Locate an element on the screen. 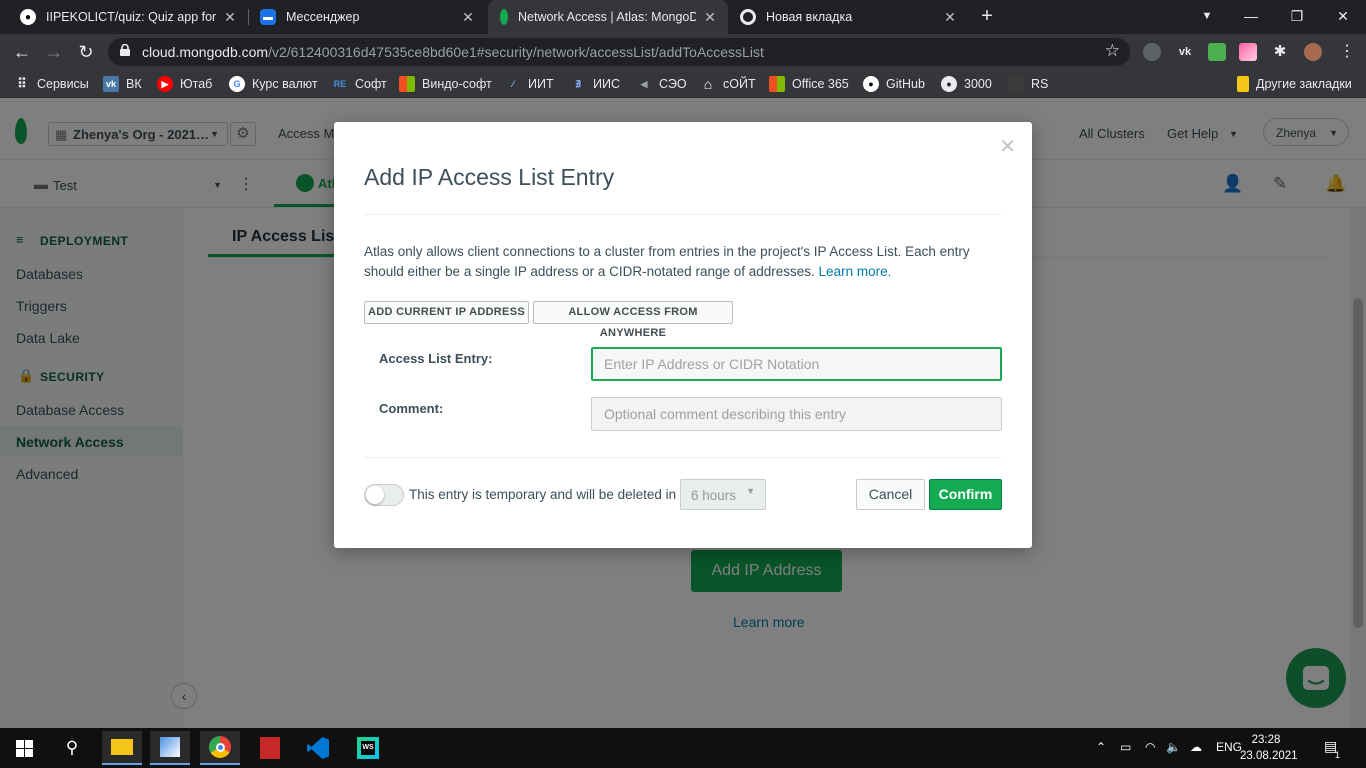 The height and width of the screenshot is (768, 1366). paint-app-icon is located at coordinates (170, 748).